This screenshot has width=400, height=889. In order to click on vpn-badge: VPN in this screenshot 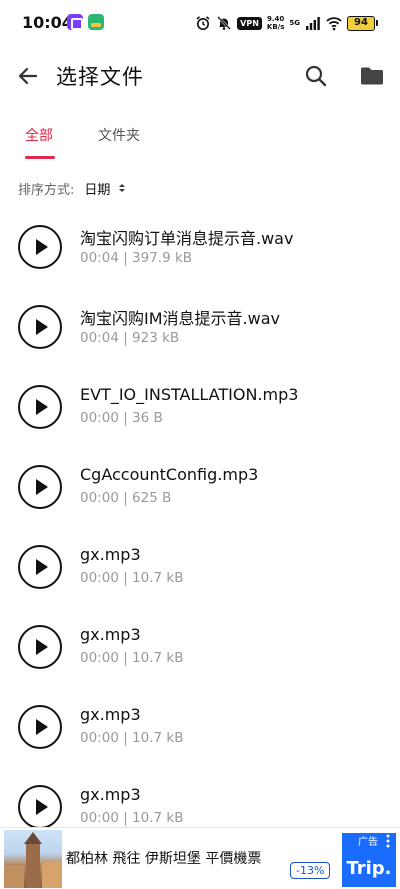, I will do `click(249, 23)`.